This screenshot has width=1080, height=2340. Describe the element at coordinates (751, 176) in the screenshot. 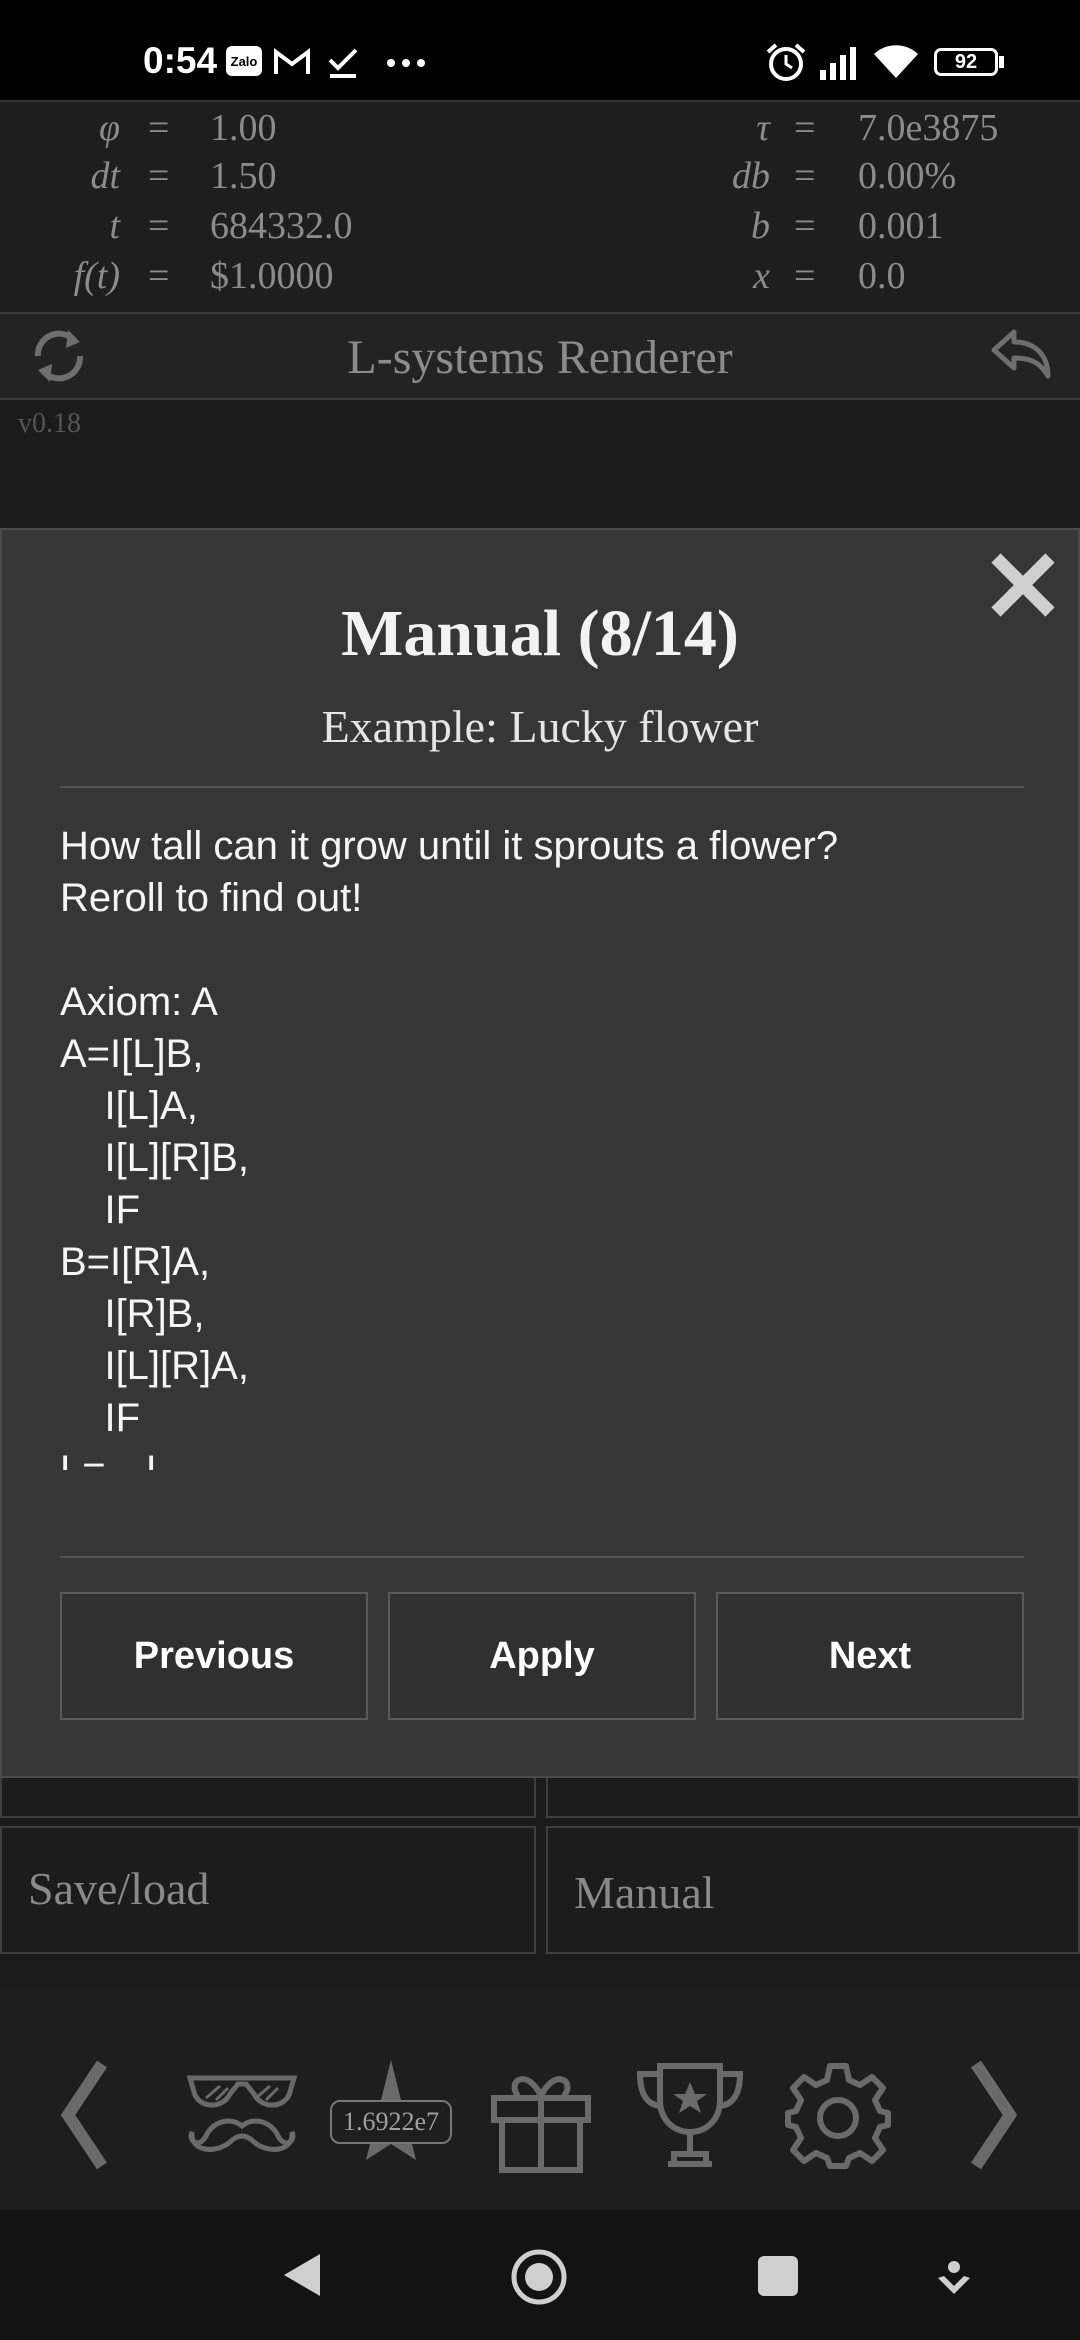

I see `eq-var: db` at that location.